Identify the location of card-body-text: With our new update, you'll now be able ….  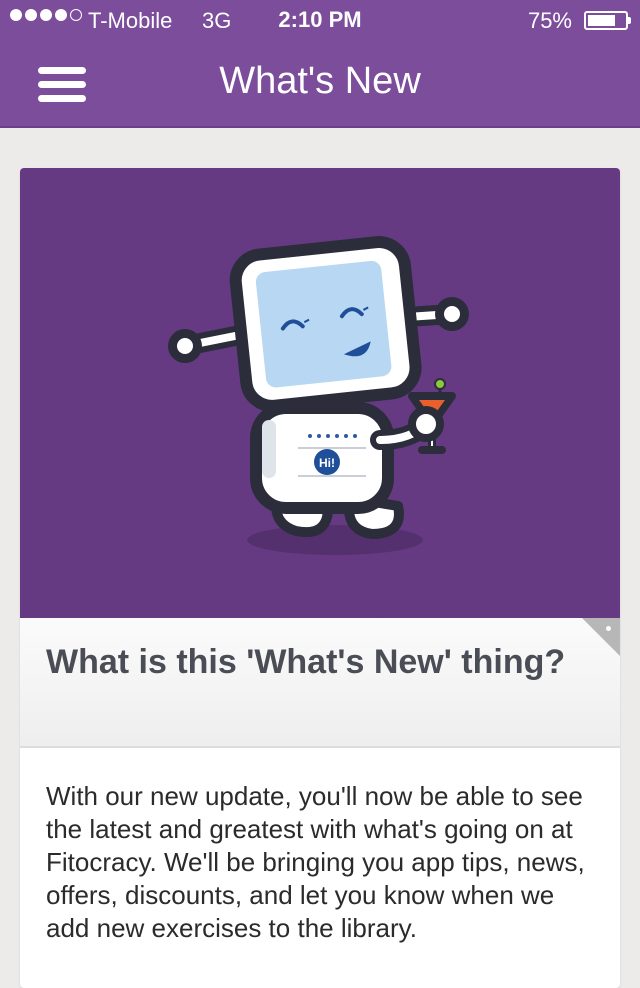
(315, 862).